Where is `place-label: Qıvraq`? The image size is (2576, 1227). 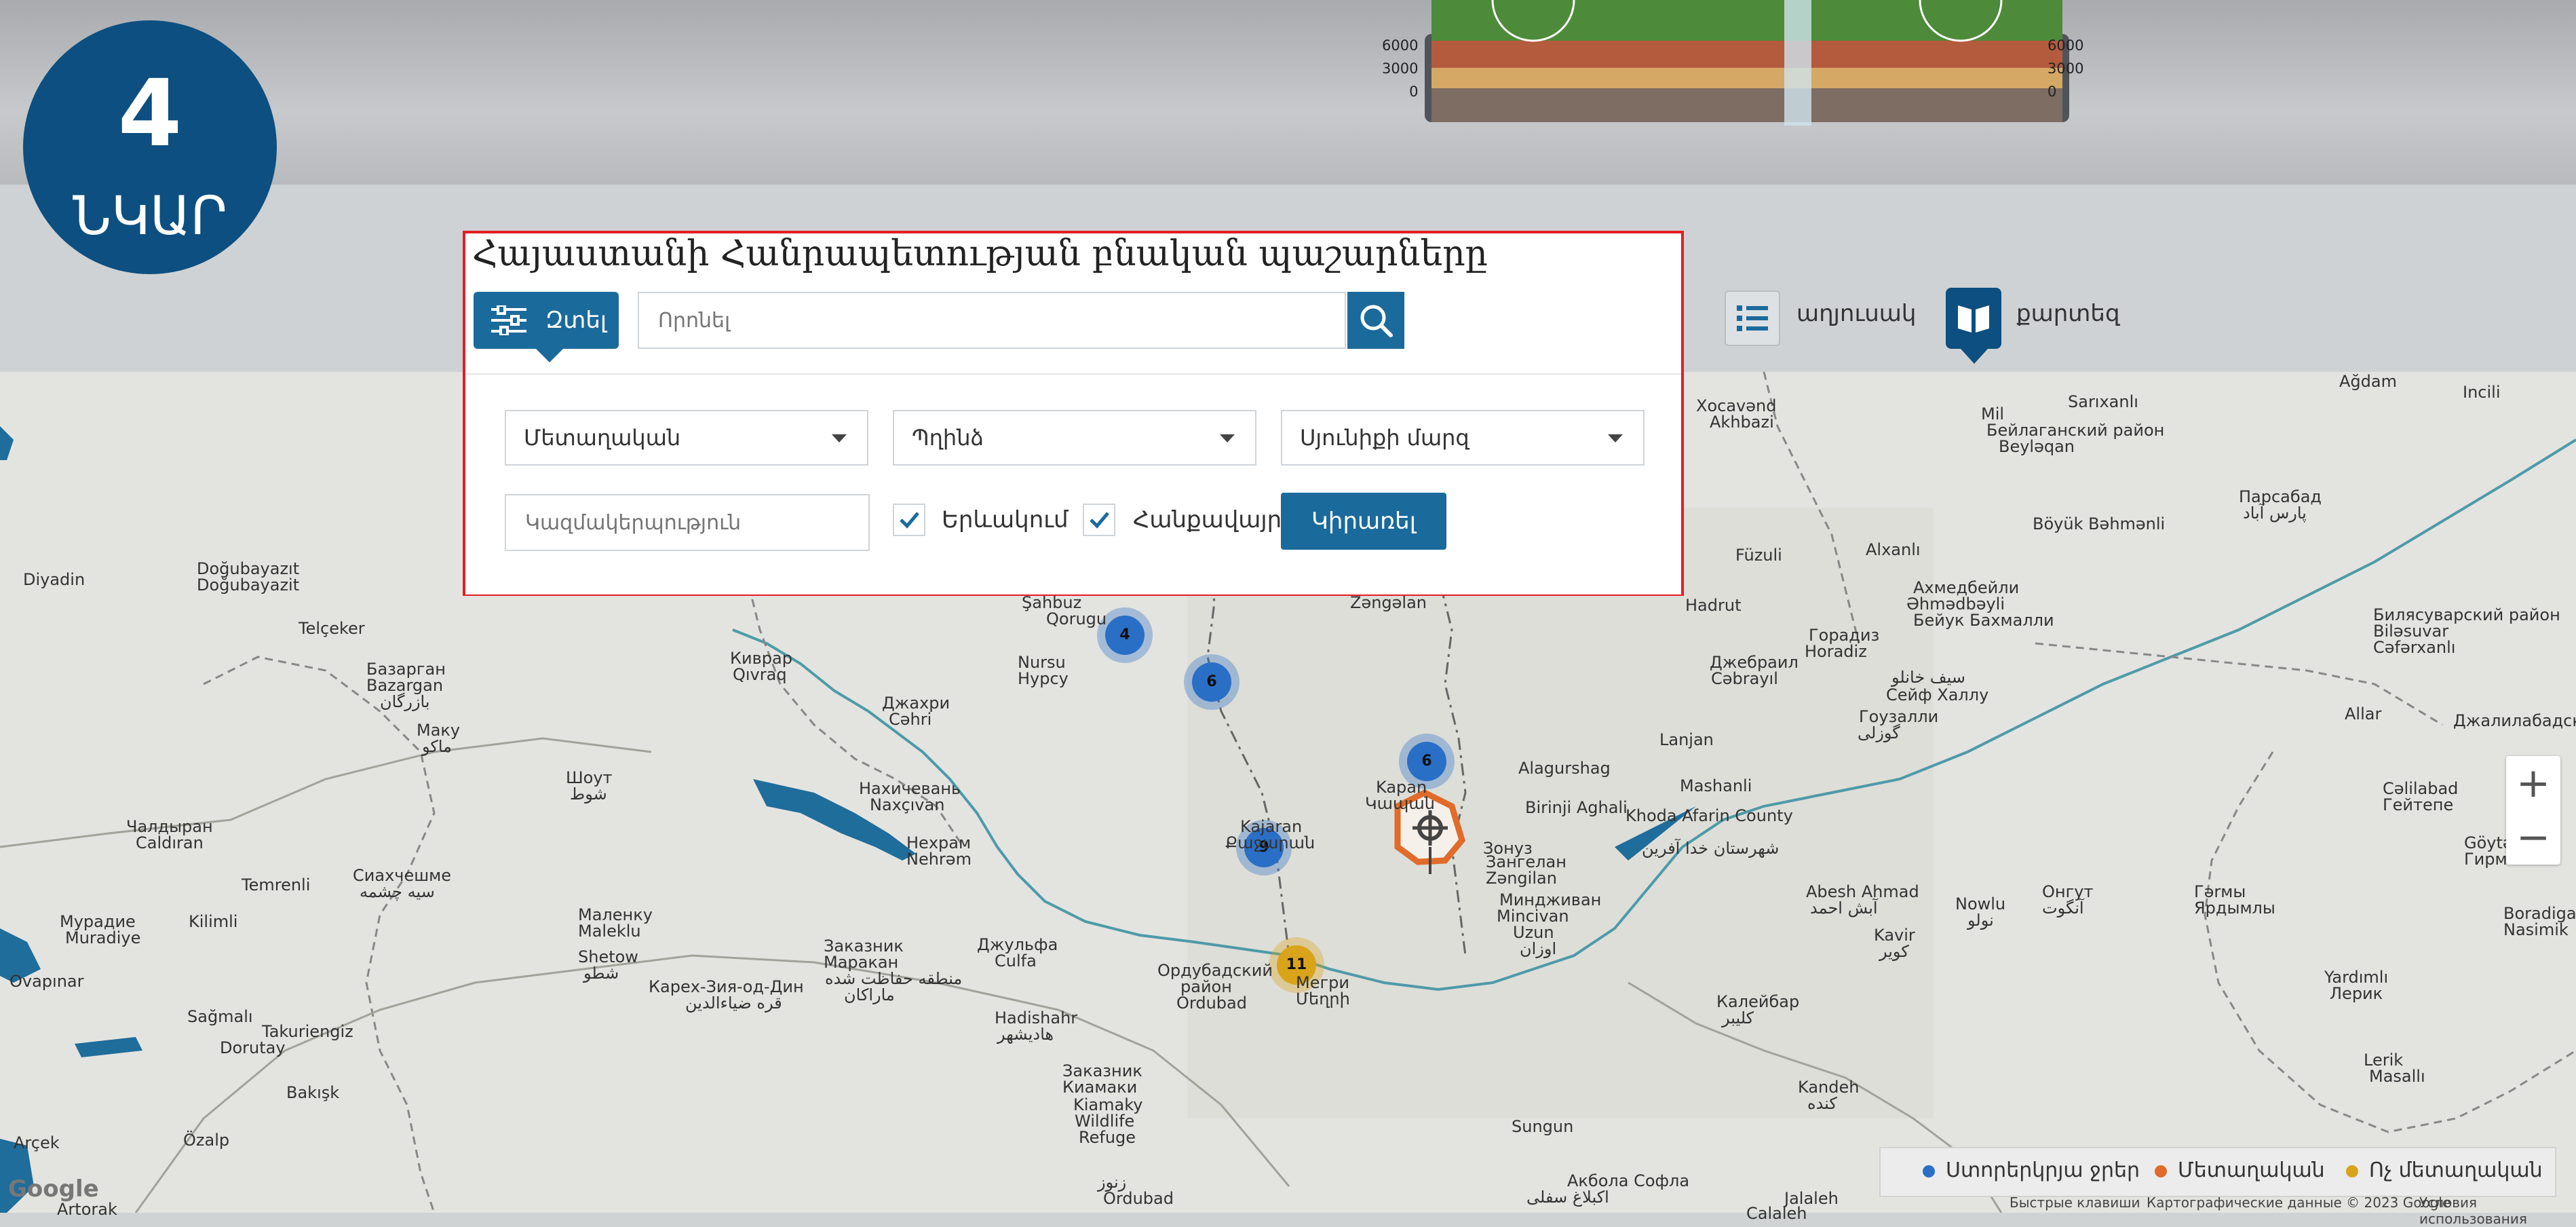
place-label: Qıvraq is located at coordinates (760, 674).